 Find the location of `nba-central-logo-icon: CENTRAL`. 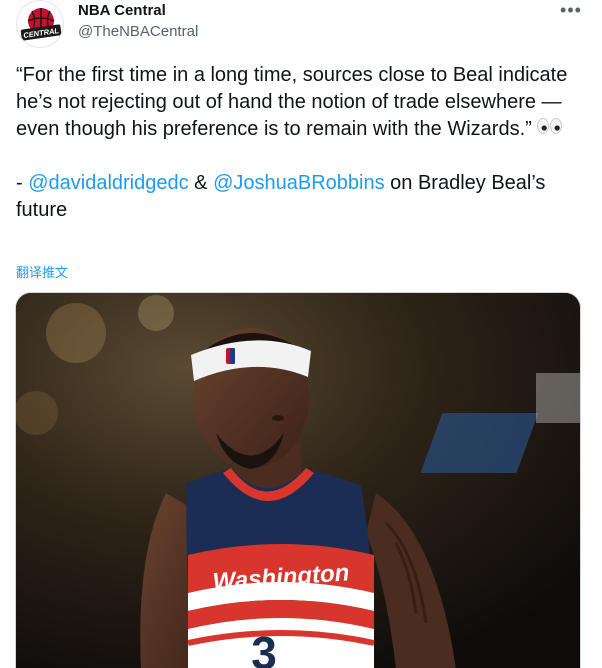

nba-central-logo-icon: CENTRAL is located at coordinates (41, 25).